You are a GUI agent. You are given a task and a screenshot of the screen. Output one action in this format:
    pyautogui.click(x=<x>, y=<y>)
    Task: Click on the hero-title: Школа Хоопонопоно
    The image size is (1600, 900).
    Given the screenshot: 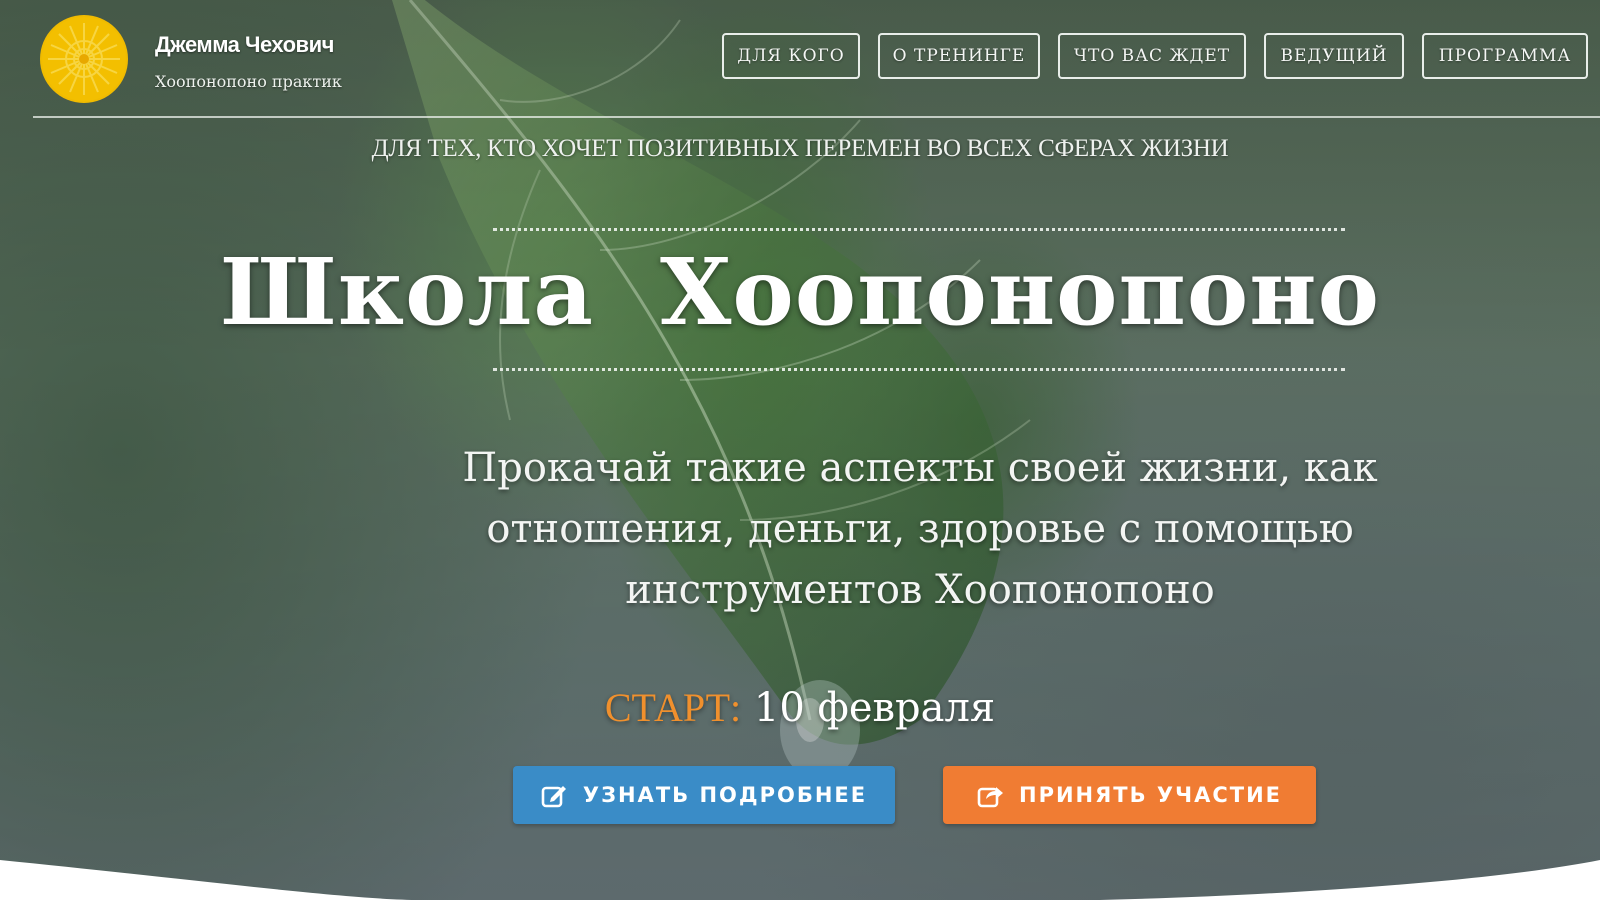 What is the action you would take?
    pyautogui.click(x=800, y=292)
    